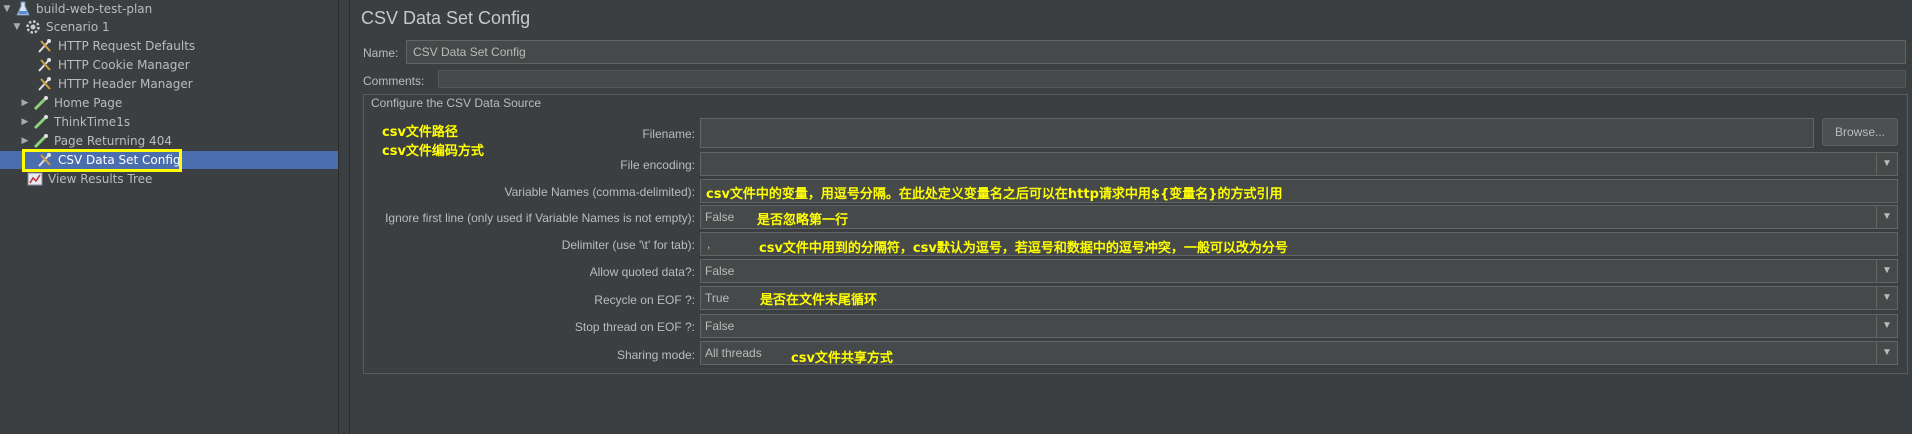 The width and height of the screenshot is (1912, 434). I want to click on recycle-label: Recycle on EOF ?:, so click(644, 300).